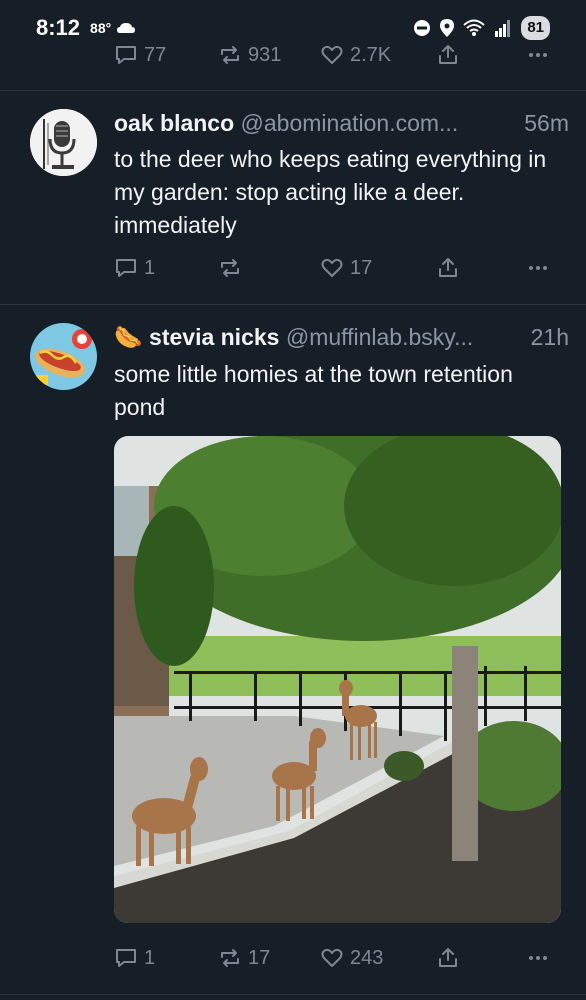 This screenshot has width=586, height=1000. Describe the element at coordinates (265, 54) in the screenshot. I see `repost-count: 931` at that location.